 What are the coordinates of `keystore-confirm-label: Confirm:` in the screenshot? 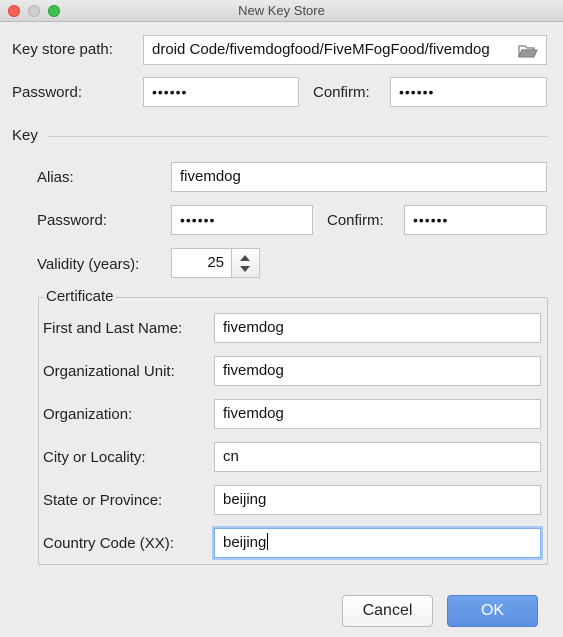 It's located at (341, 92).